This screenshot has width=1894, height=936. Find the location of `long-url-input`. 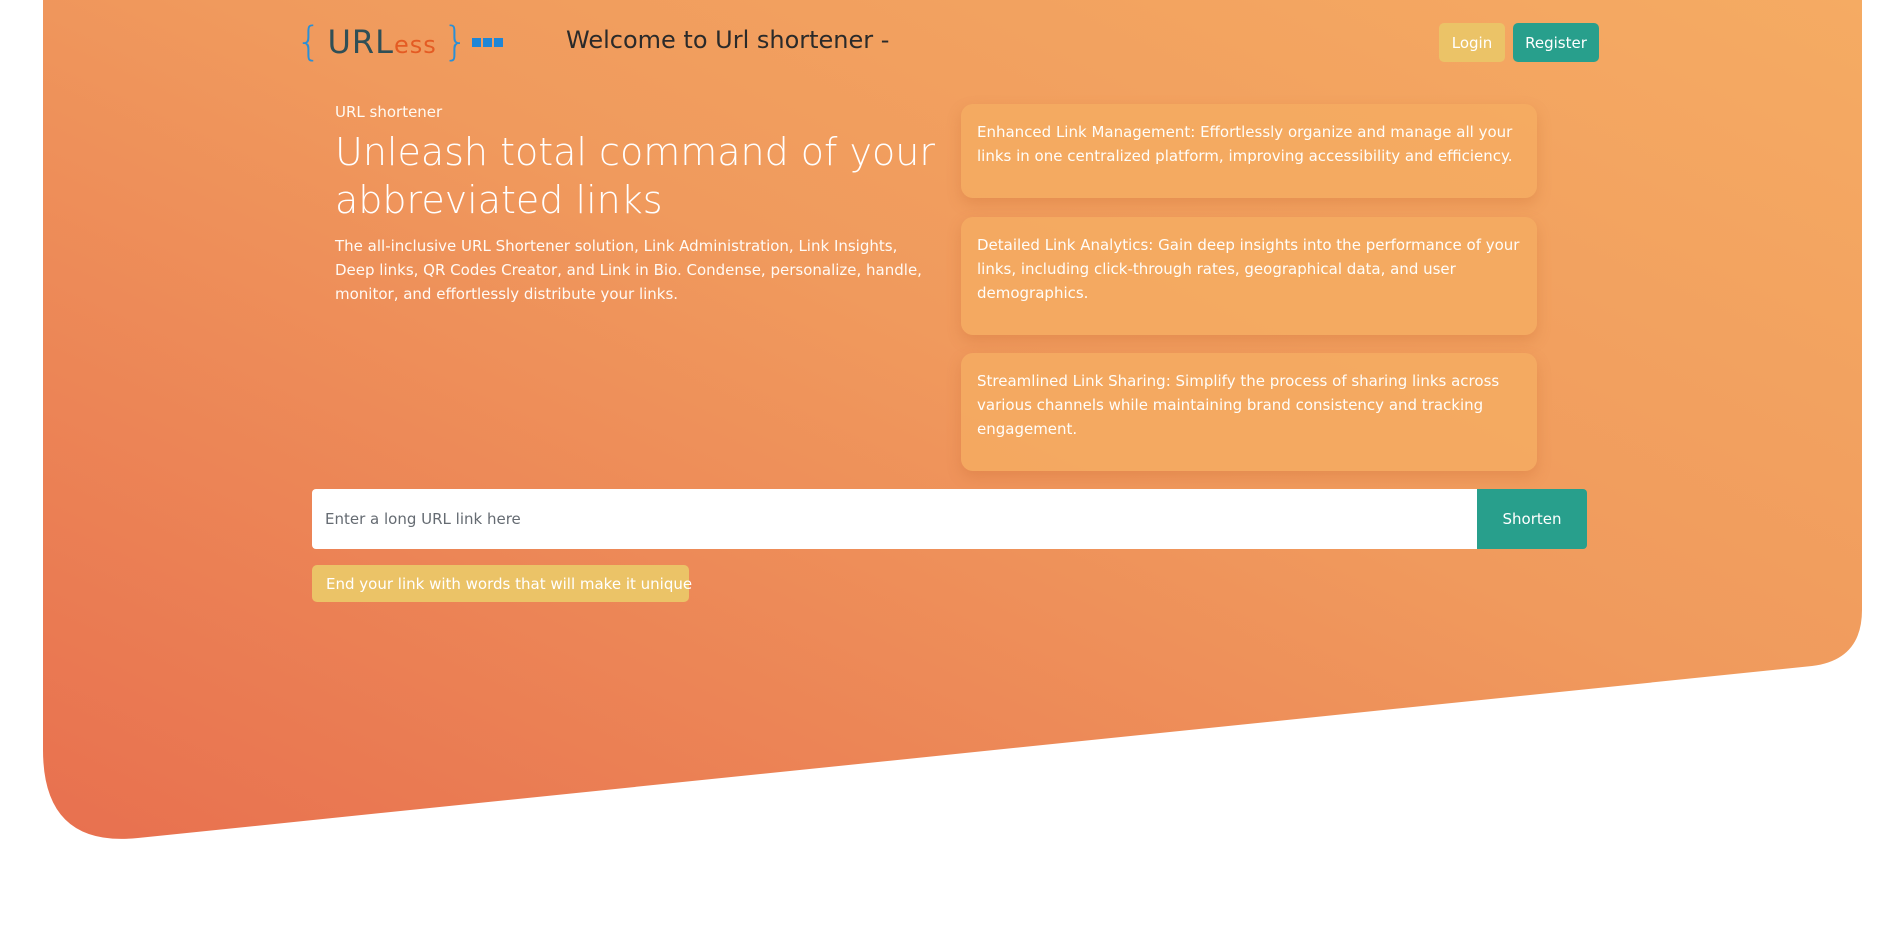

long-url-input is located at coordinates (894, 519).